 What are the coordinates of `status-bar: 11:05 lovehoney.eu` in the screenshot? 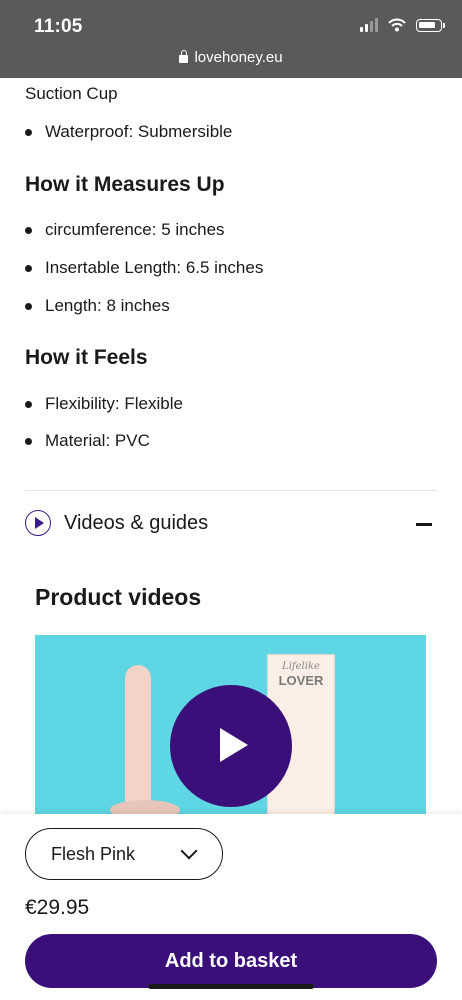 It's located at (231, 39).